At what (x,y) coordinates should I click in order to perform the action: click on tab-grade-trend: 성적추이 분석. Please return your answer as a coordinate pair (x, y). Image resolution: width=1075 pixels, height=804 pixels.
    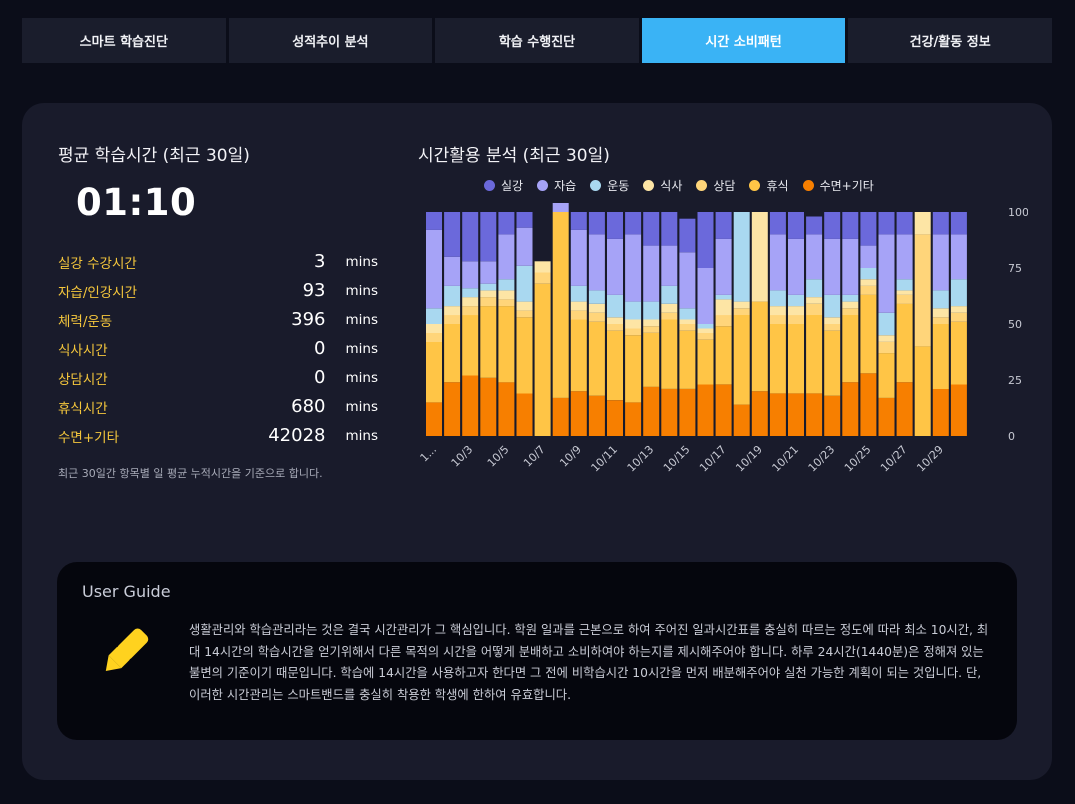
    Looking at the image, I should click on (330, 40).